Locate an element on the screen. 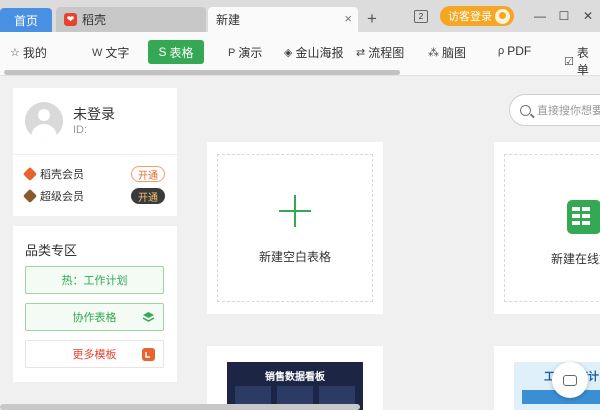 This screenshot has width=600, height=410. chat-icon is located at coordinates (570, 380).